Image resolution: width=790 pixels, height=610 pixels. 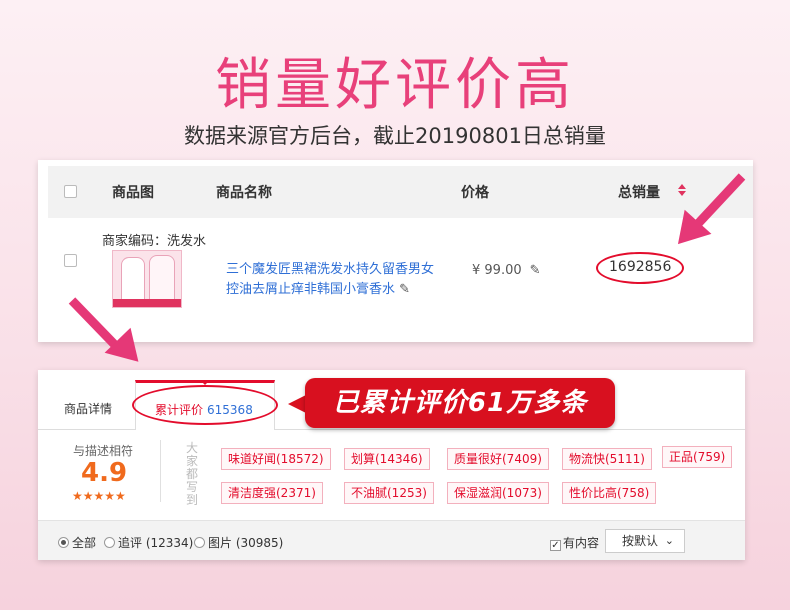 I want to click on filter-followup-label: 追评 (12334), so click(x=156, y=543).